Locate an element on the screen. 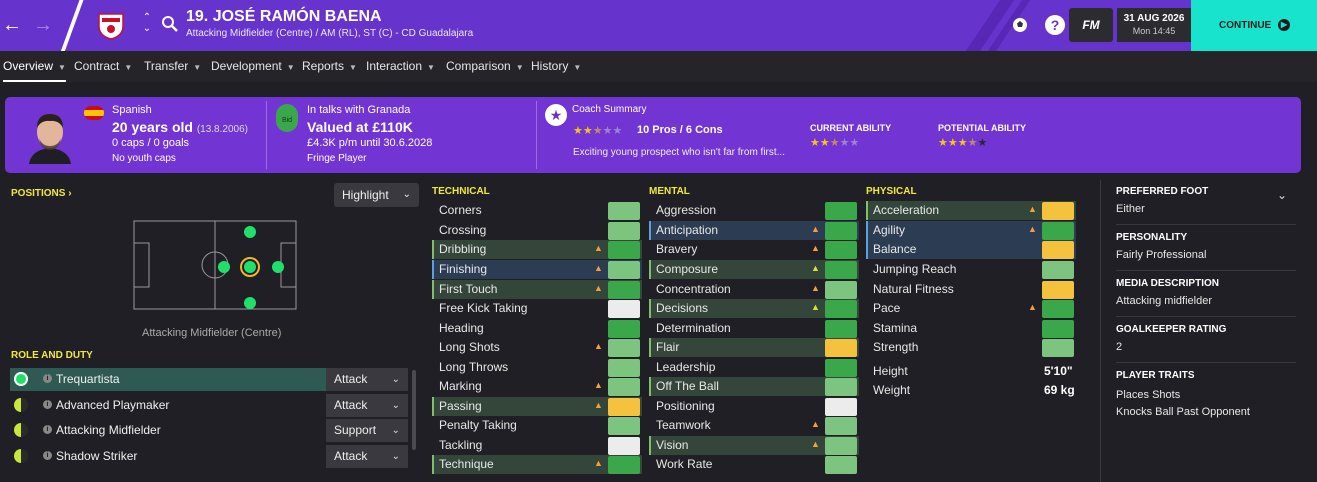 The image size is (1317, 482). attribute-row-positioning: Positioning is located at coordinates (754, 406).